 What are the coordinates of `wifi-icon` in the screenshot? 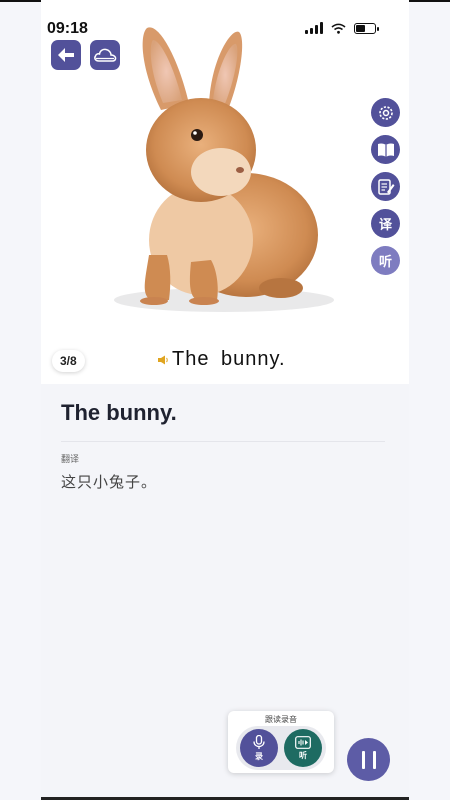 It's located at (338, 28).